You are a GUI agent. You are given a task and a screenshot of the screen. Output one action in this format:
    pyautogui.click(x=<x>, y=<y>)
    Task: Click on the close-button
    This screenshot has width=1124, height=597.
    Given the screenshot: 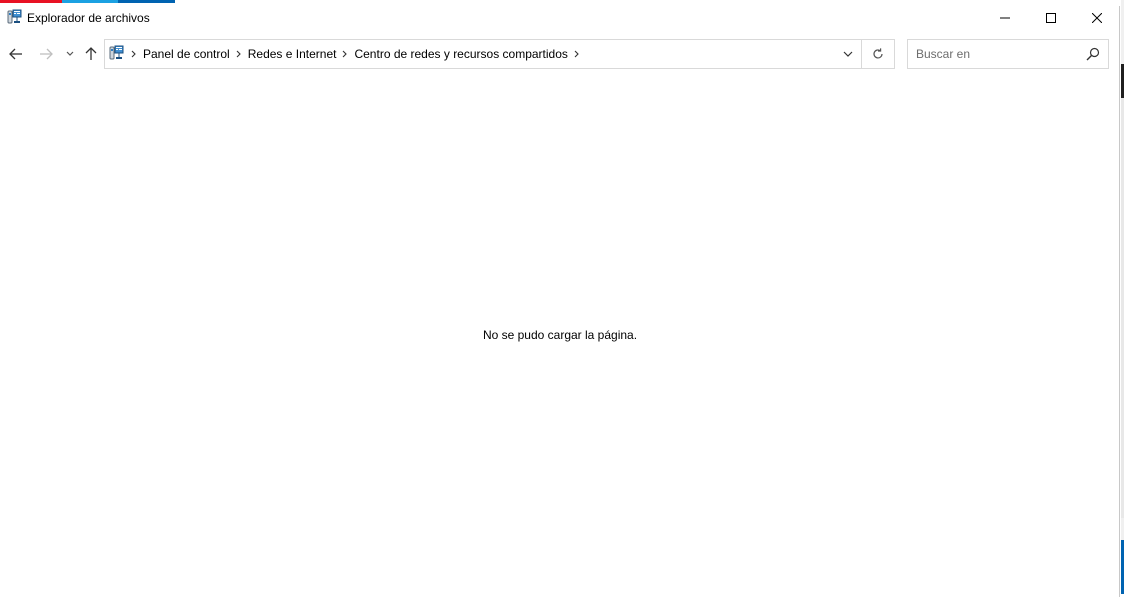 What is the action you would take?
    pyautogui.click(x=1097, y=18)
    